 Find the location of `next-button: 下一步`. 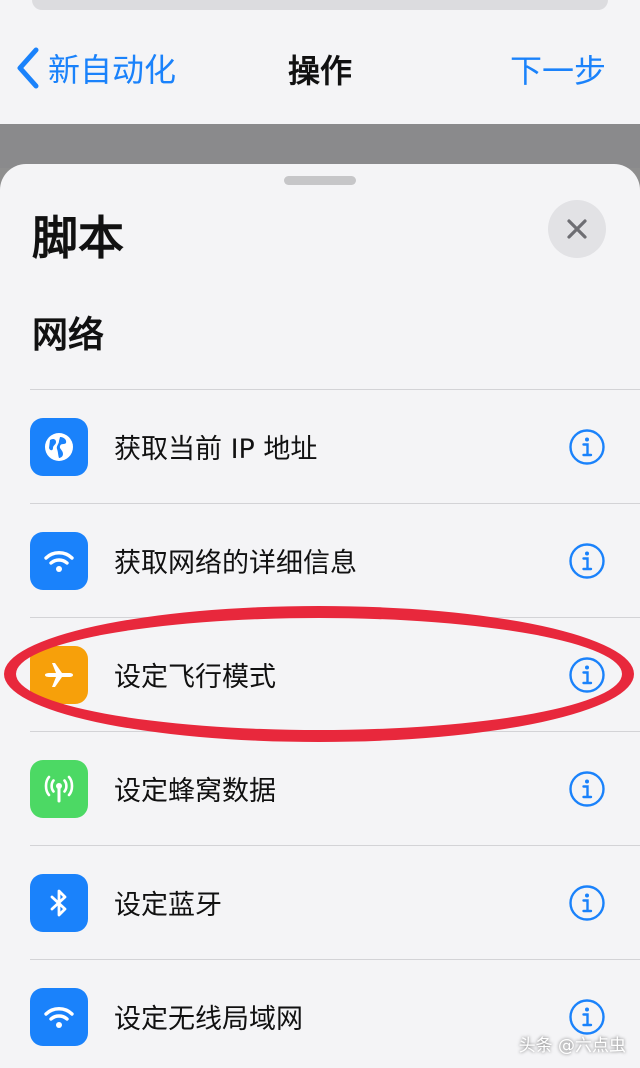

next-button: 下一步 is located at coordinates (558, 69).